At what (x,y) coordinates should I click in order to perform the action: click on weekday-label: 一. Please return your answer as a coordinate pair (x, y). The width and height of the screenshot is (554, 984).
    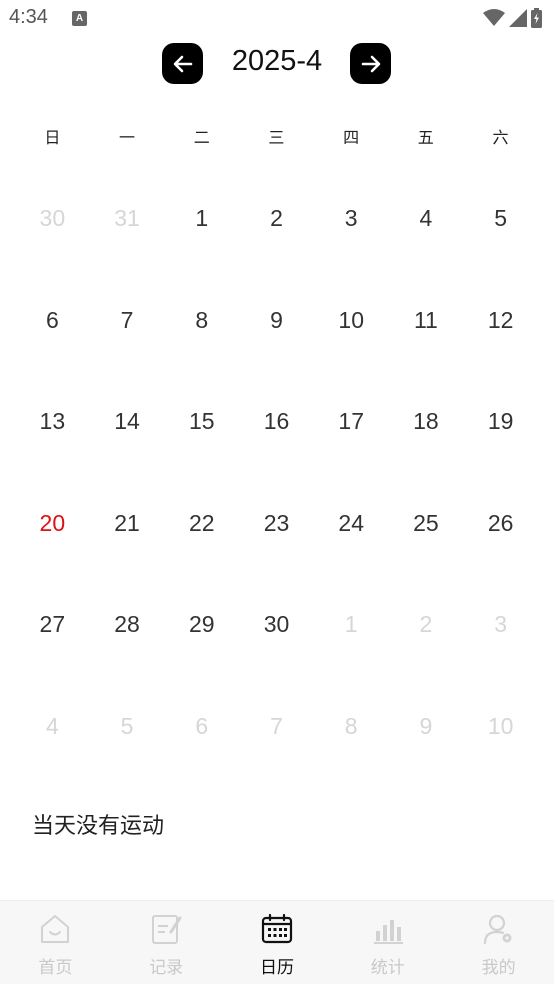
    Looking at the image, I should click on (127, 137).